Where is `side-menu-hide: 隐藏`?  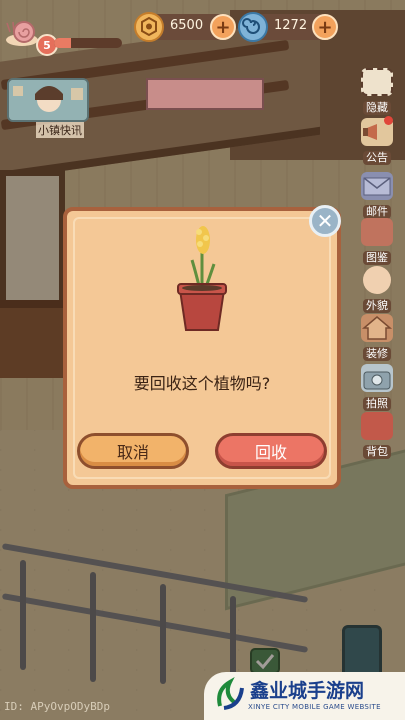
side-menu-hide: 隐藏 is located at coordinates (377, 91).